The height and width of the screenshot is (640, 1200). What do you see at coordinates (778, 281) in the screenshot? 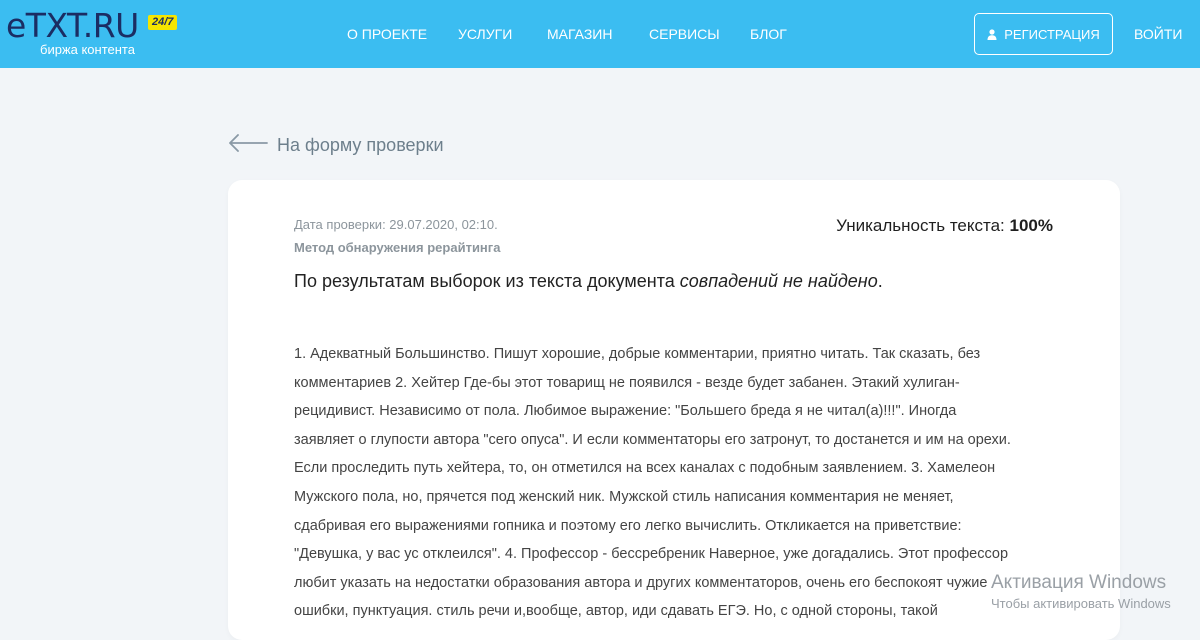
I see `result-emphasis: совпадений не найдено` at bounding box center [778, 281].